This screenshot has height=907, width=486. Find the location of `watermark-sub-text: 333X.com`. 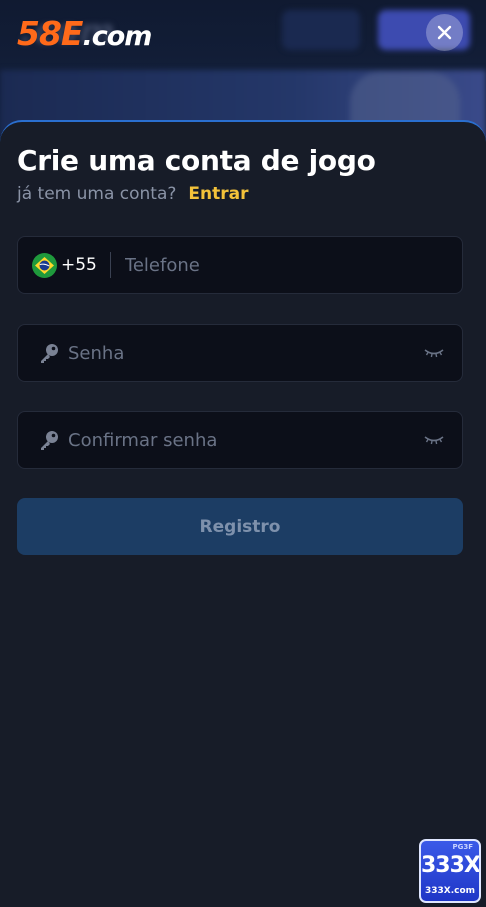

watermark-sub-text: 333X.com is located at coordinates (450, 891).